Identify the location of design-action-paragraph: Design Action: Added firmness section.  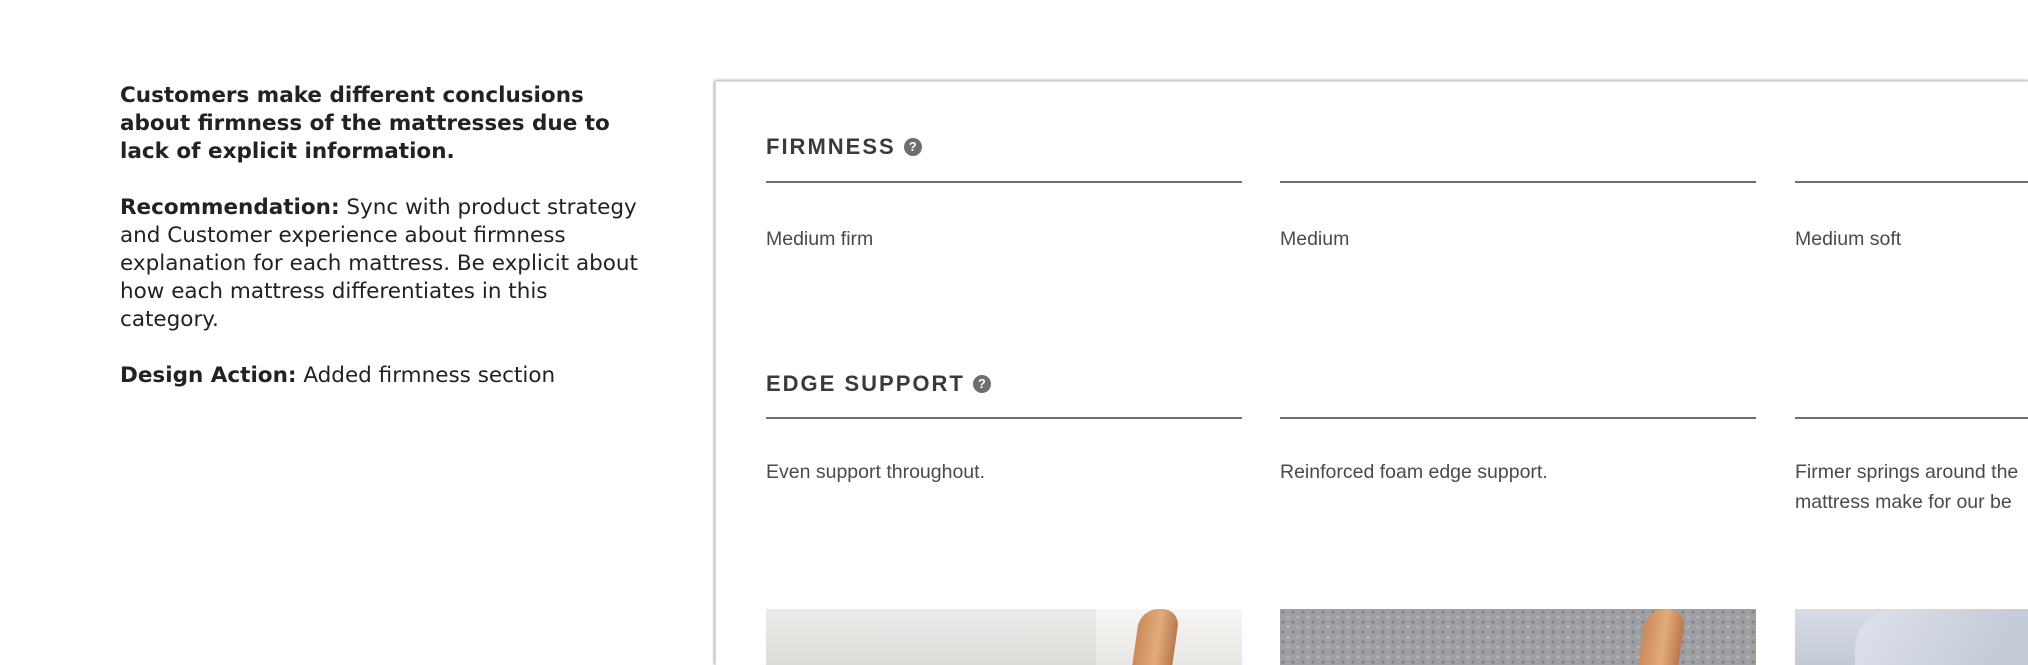
(380, 376).